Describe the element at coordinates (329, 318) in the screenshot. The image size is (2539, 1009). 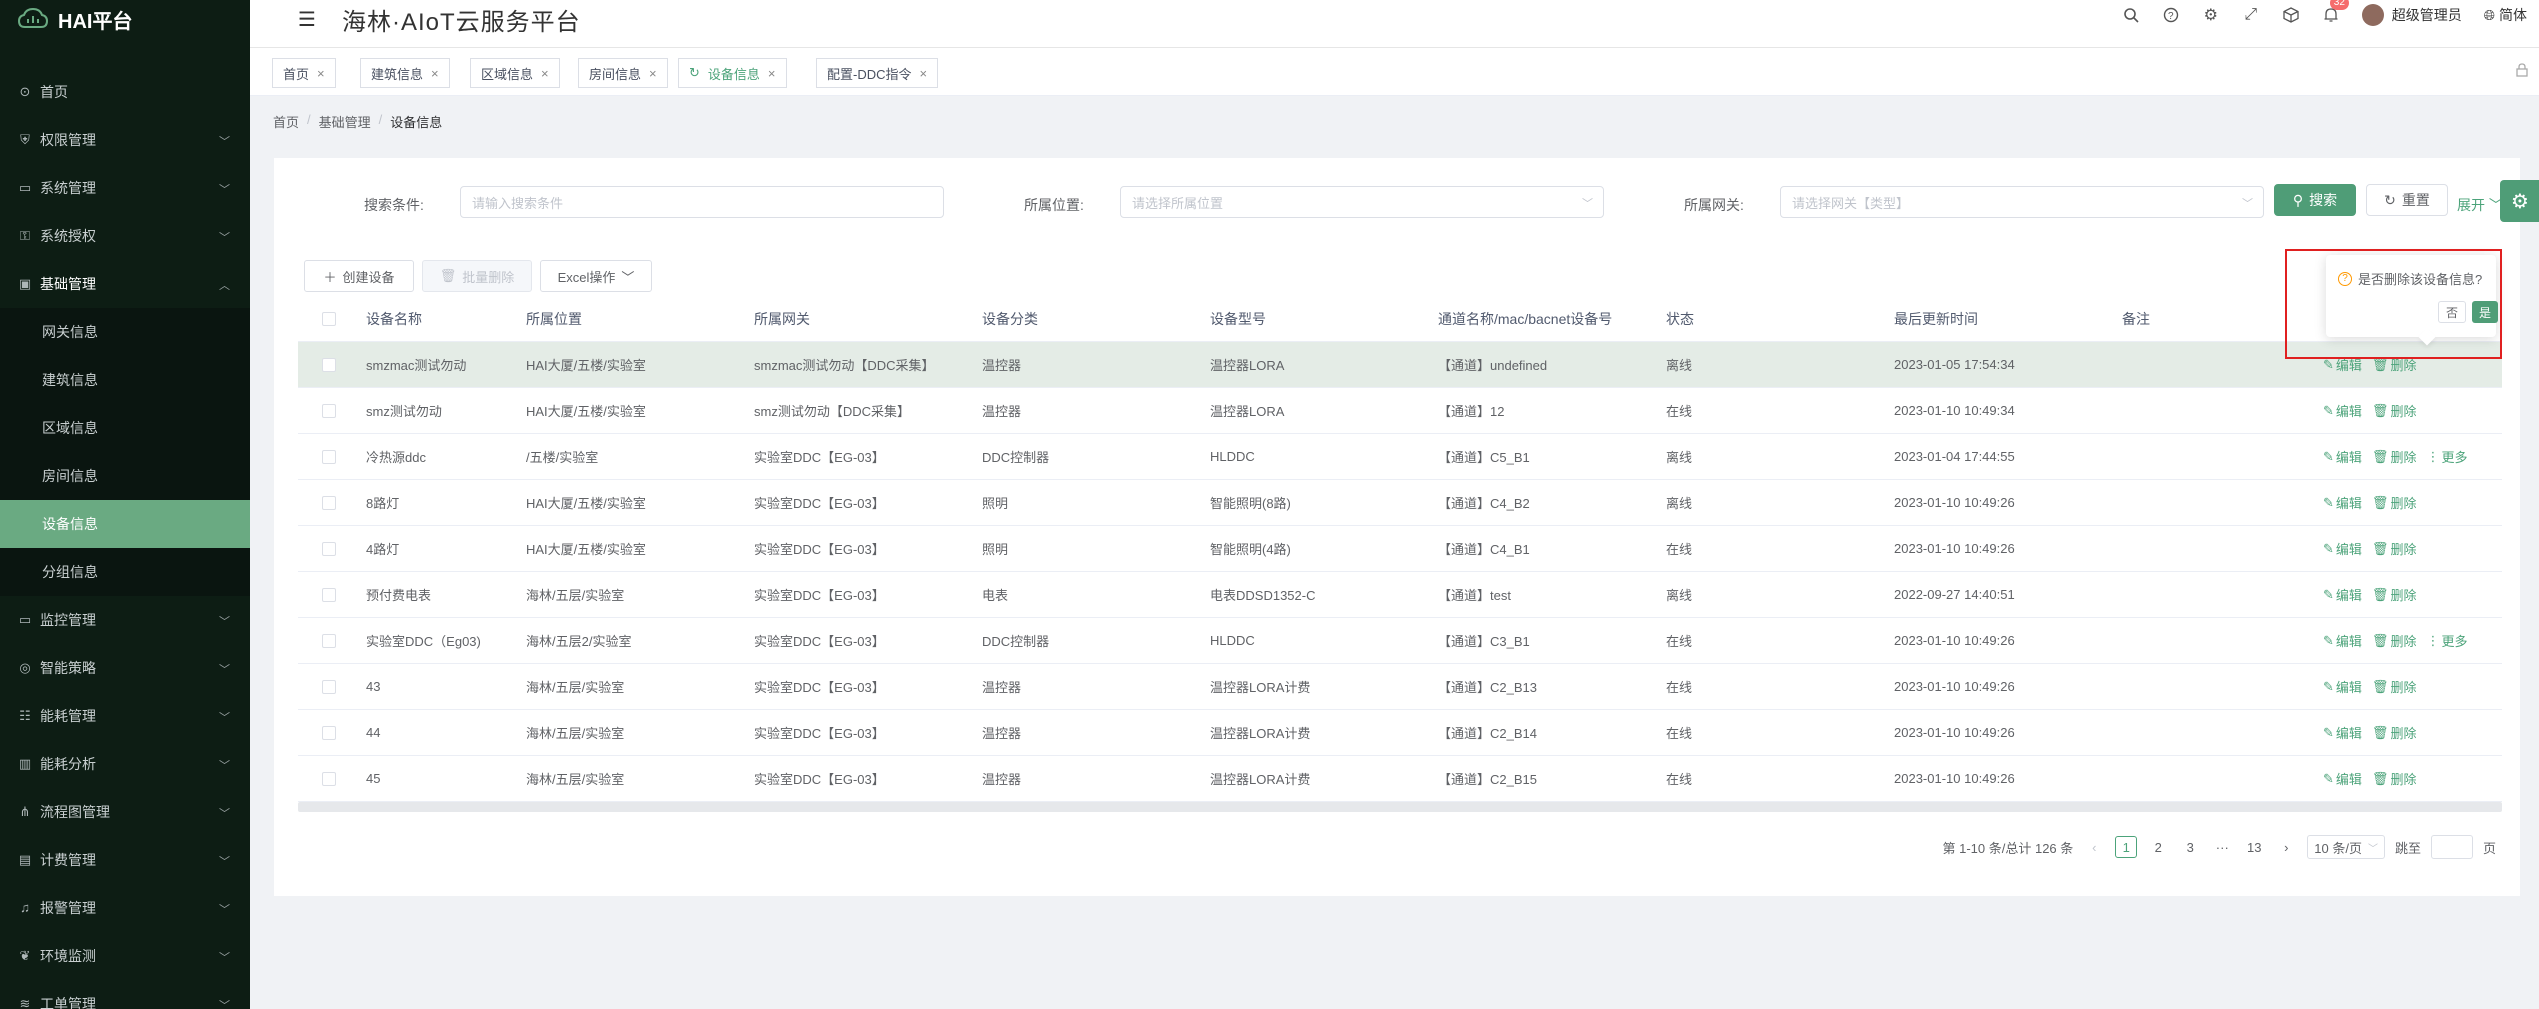
I see `select-all-checkbox` at that location.